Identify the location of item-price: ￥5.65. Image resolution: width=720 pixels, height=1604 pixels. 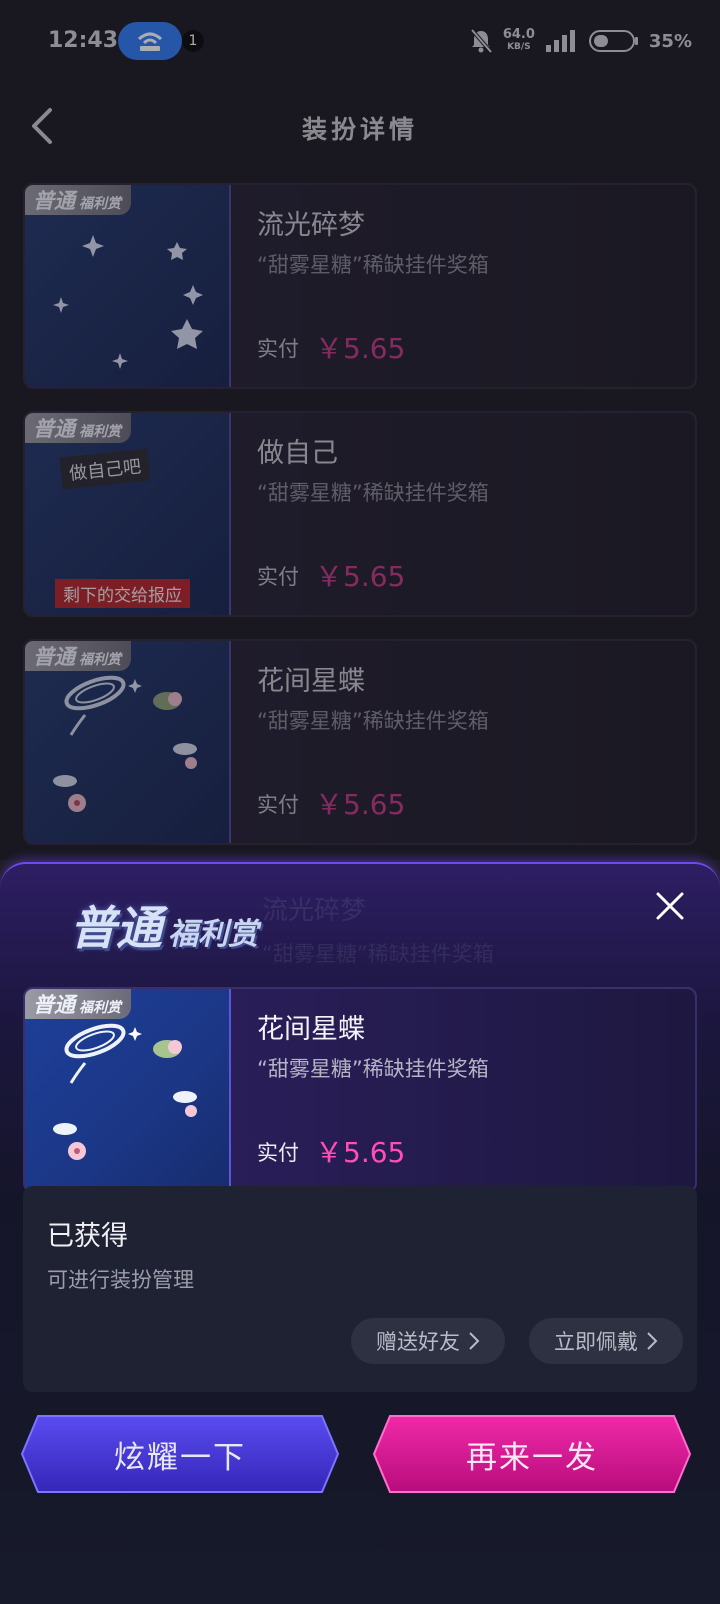
(360, 1152).